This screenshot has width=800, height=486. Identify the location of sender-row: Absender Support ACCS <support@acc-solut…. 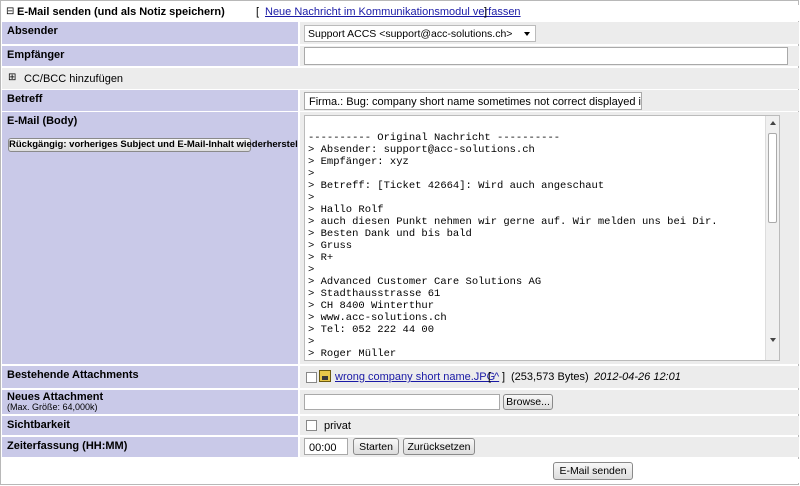
(400, 33).